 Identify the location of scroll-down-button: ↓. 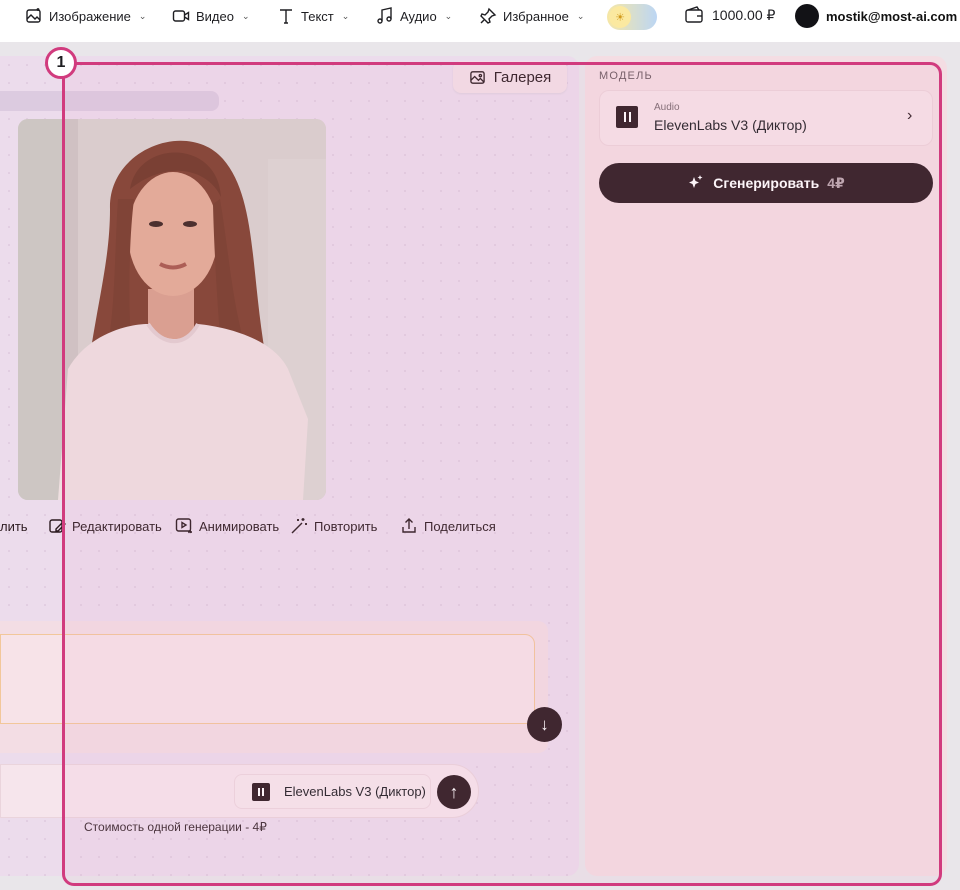
(544, 724).